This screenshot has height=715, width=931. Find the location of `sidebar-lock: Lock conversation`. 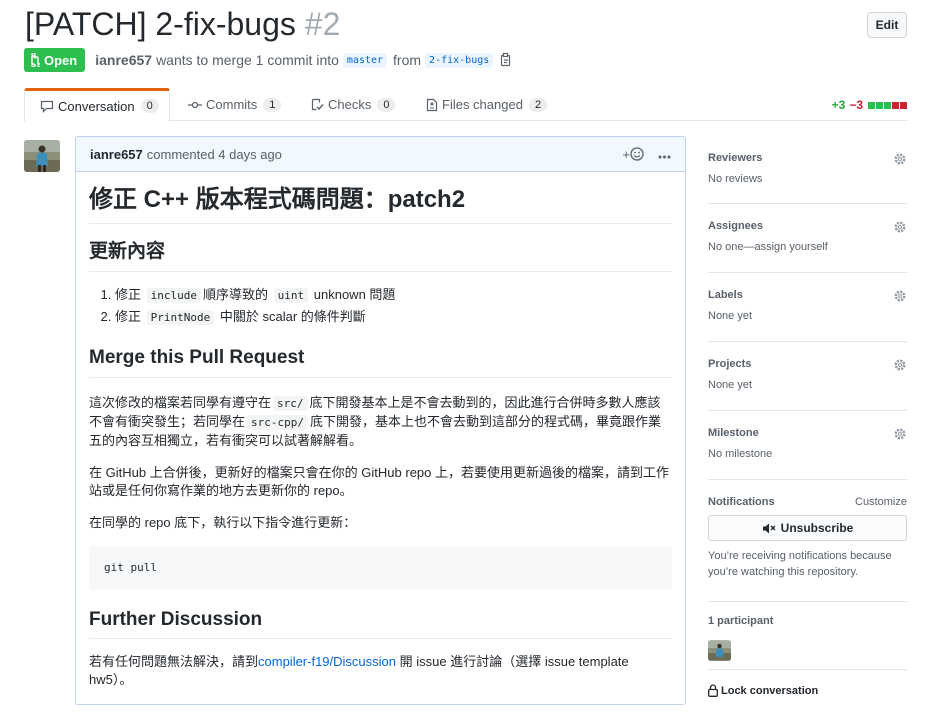

sidebar-lock: Lock conversation is located at coordinates (807, 683).